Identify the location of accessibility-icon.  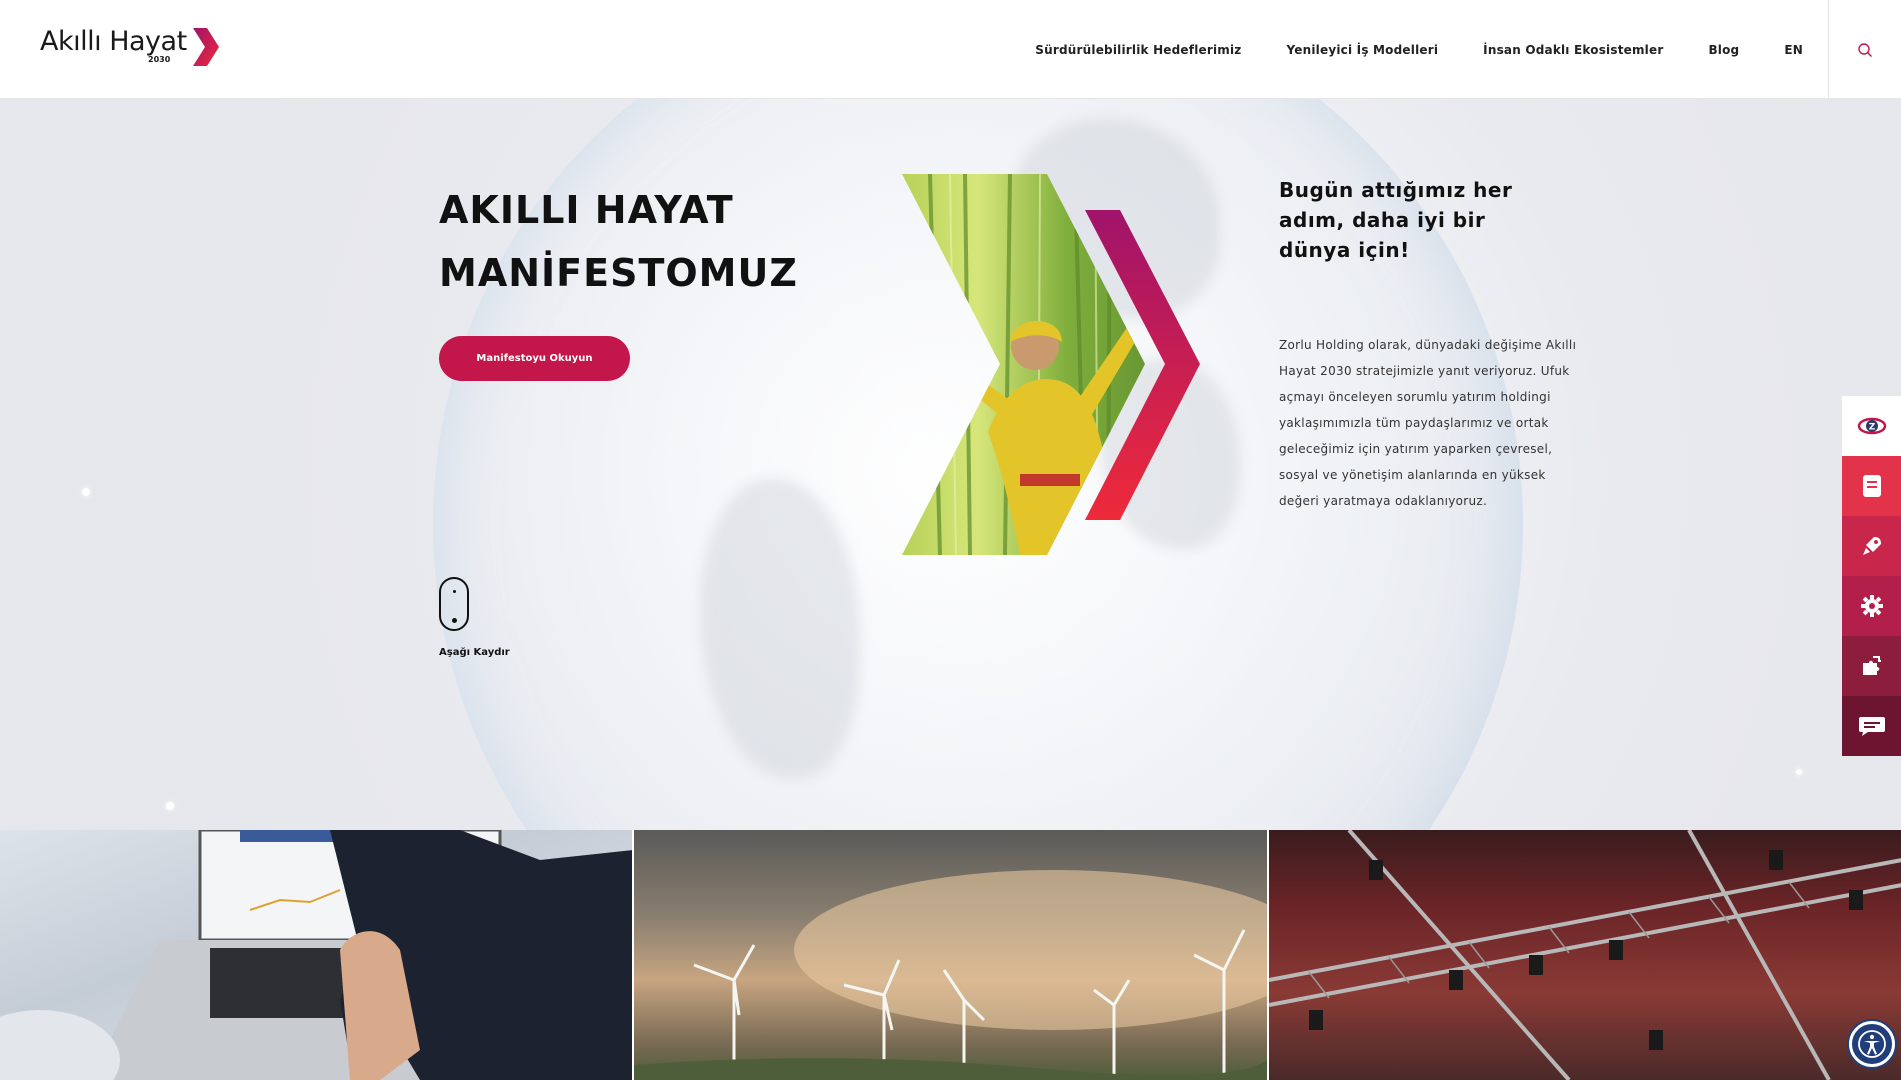
(1872, 1044).